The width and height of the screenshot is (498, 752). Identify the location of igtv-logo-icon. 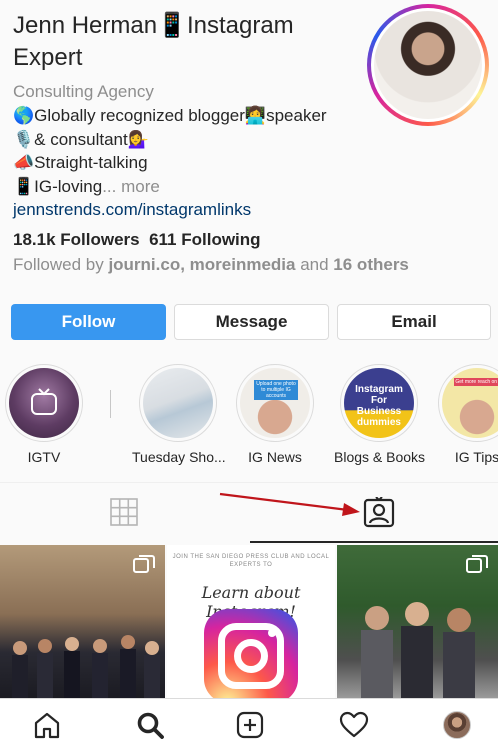
(44, 401).